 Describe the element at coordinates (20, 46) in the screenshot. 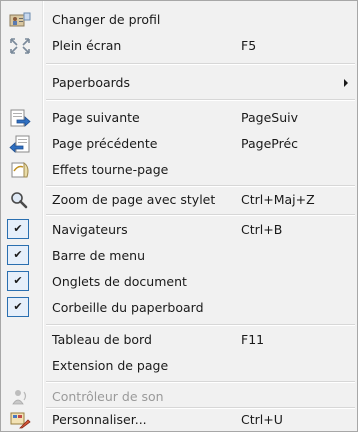

I see `fullscreen-icon` at that location.